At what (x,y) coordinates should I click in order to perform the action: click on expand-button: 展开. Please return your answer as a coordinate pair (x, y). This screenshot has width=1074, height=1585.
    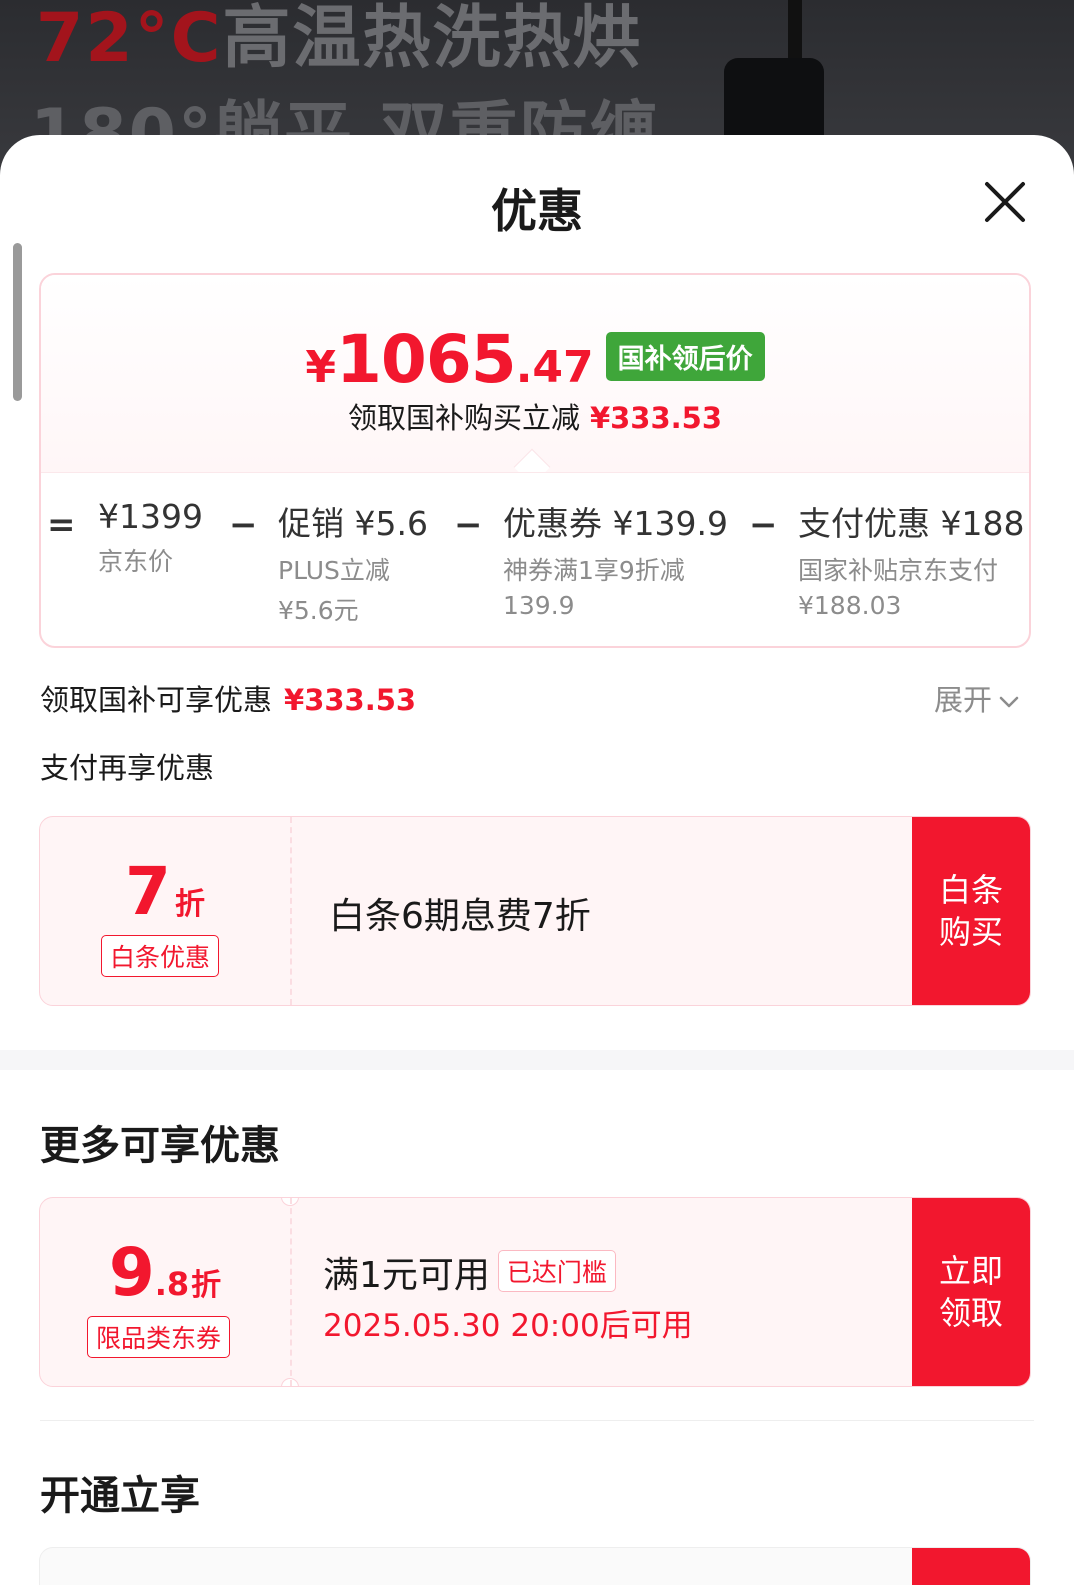
    Looking at the image, I should click on (977, 698).